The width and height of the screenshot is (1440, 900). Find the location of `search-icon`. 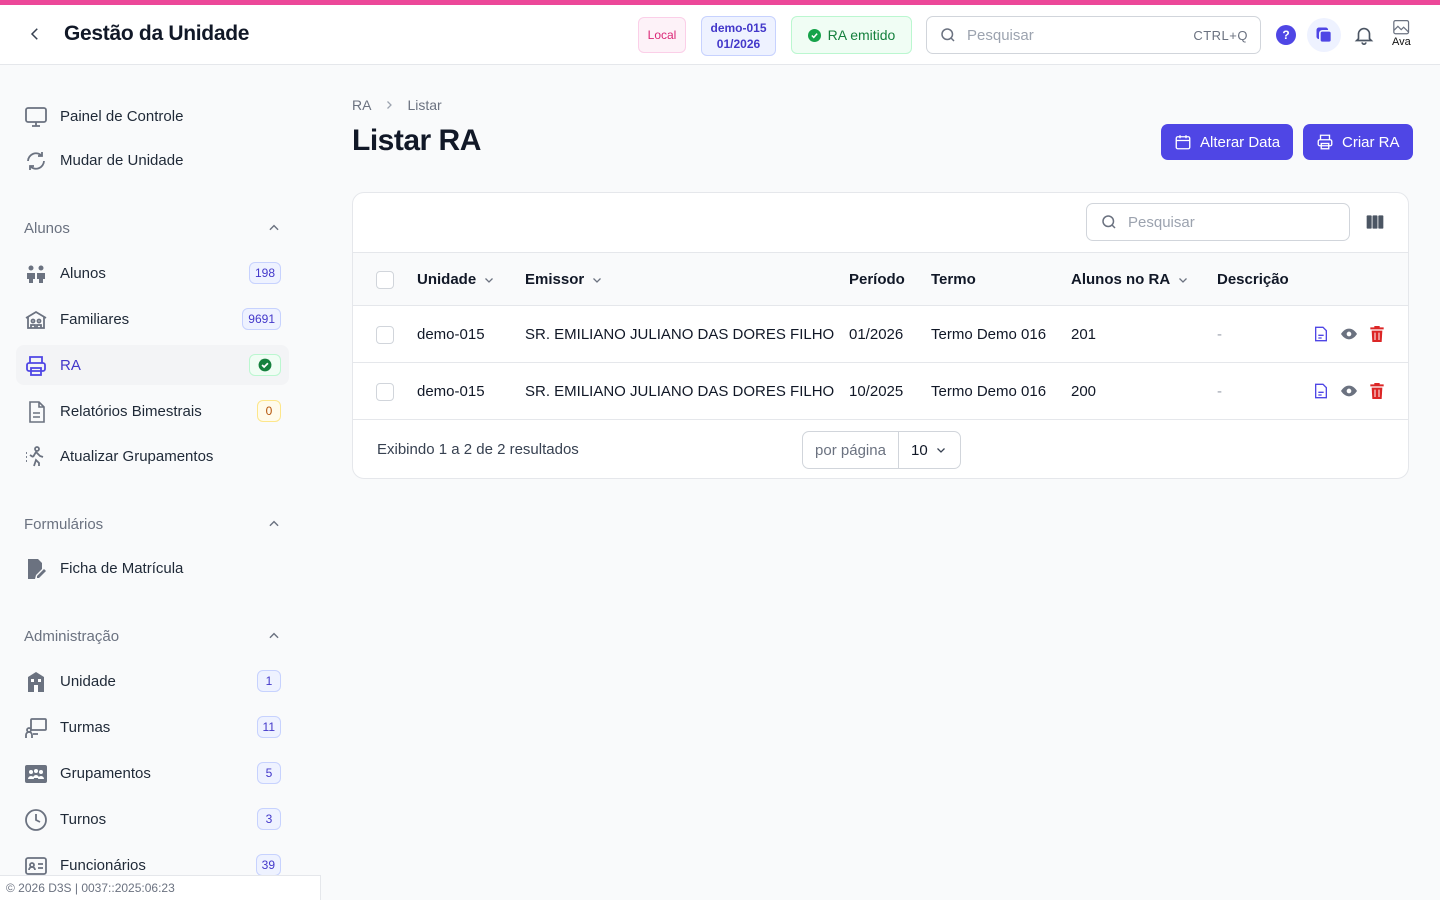

search-icon is located at coordinates (948, 35).